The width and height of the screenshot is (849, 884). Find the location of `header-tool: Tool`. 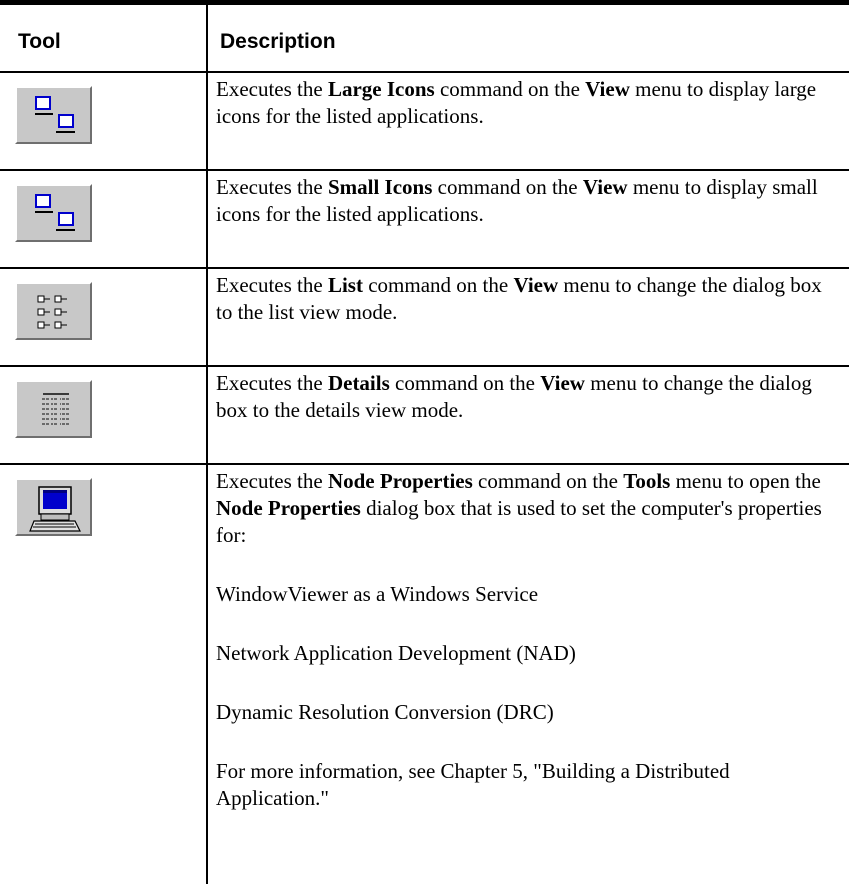

header-tool: Tool is located at coordinates (39, 41).